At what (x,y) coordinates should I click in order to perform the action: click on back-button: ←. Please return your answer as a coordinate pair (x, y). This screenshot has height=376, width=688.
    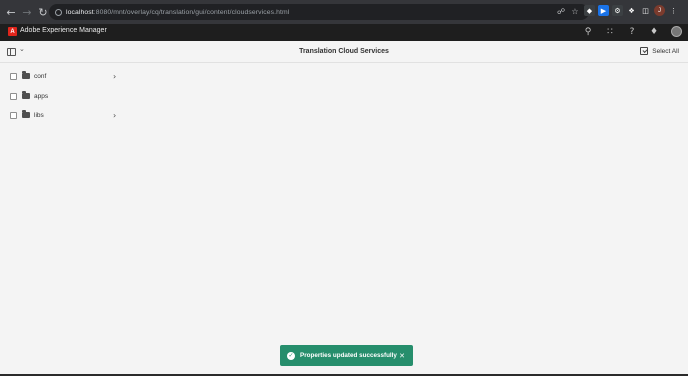
    Looking at the image, I should click on (11, 12).